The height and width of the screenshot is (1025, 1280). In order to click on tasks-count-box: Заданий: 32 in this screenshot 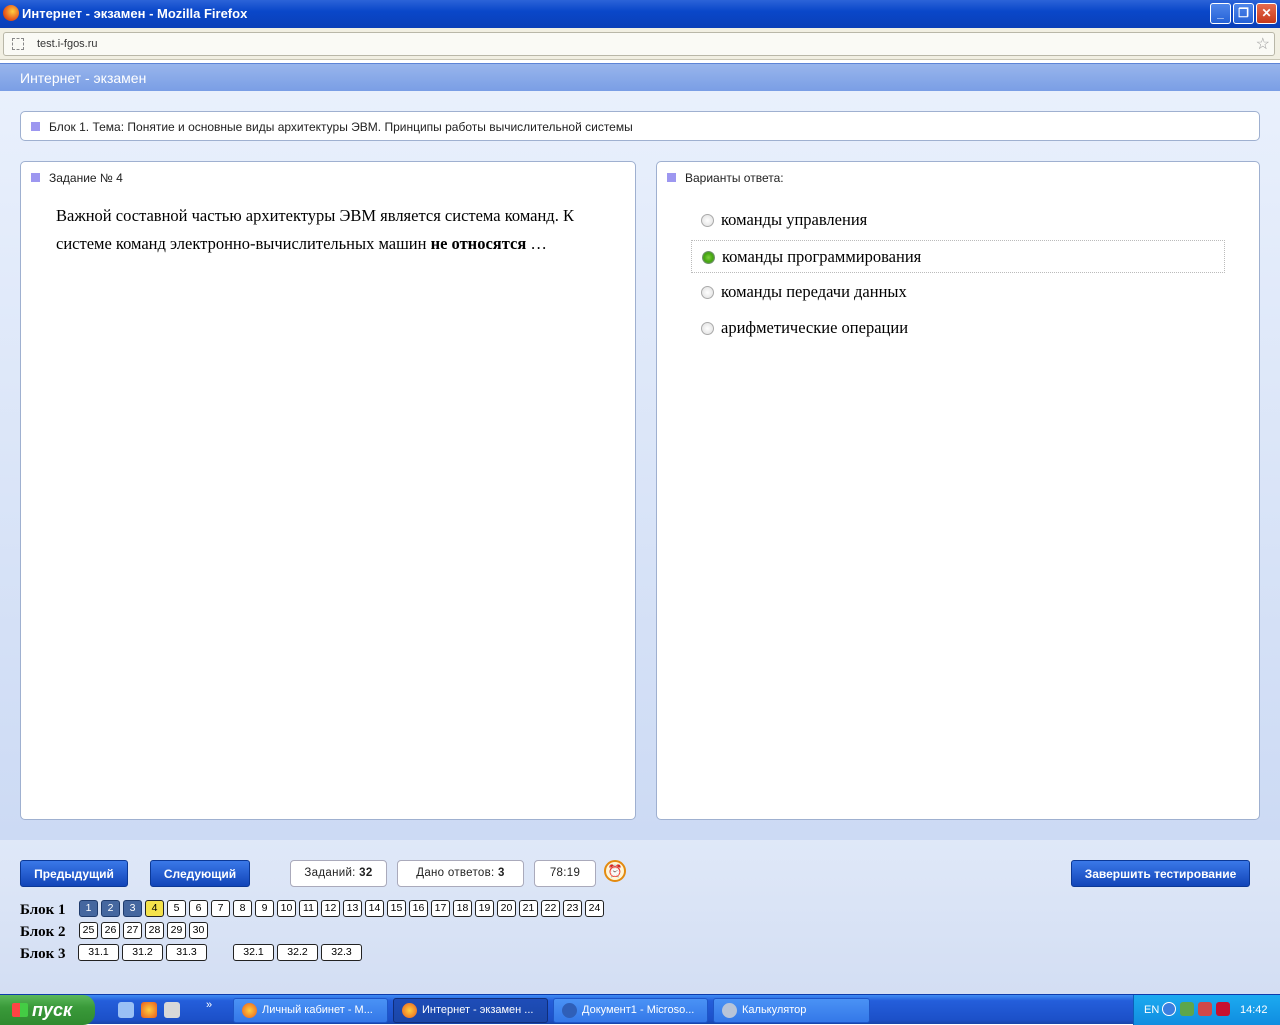, I will do `click(338, 873)`.